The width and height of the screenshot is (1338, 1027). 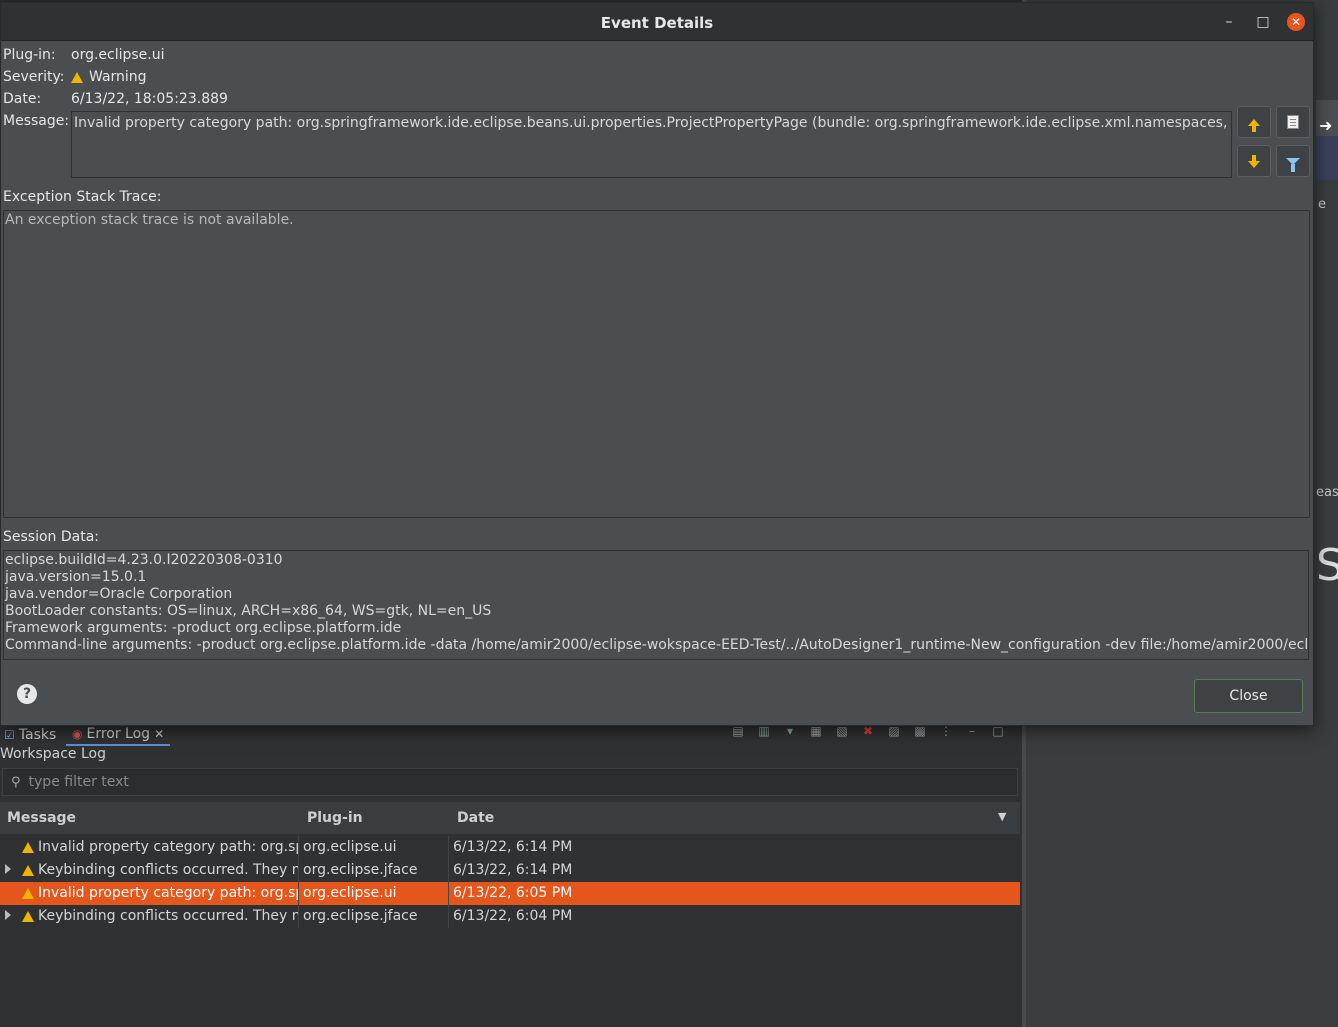 I want to click on clear-log-icon: ▧, so click(x=842, y=731).